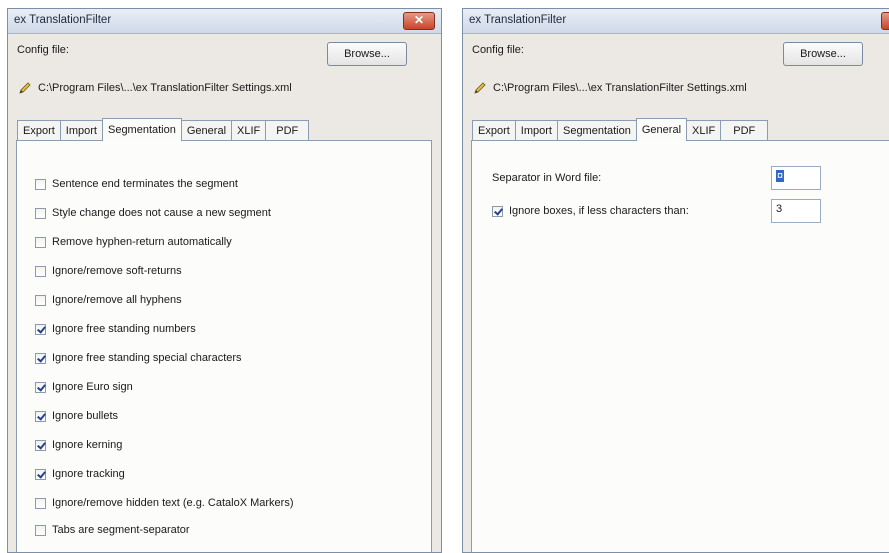 This screenshot has width=889, height=553. Describe the element at coordinates (121, 530) in the screenshot. I see `option-label: Tabs are segment-separator` at that location.